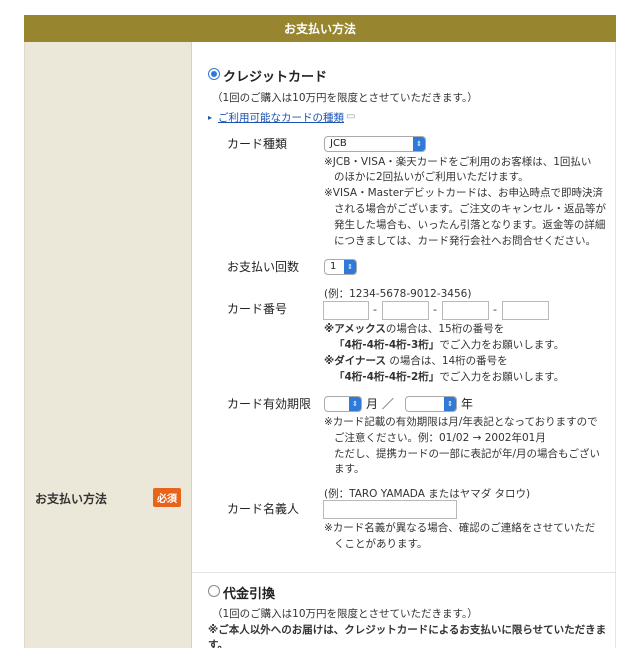  Describe the element at coordinates (398, 294) in the screenshot. I see `card-number-example: (例：1234-5678-9012-3456)` at that location.